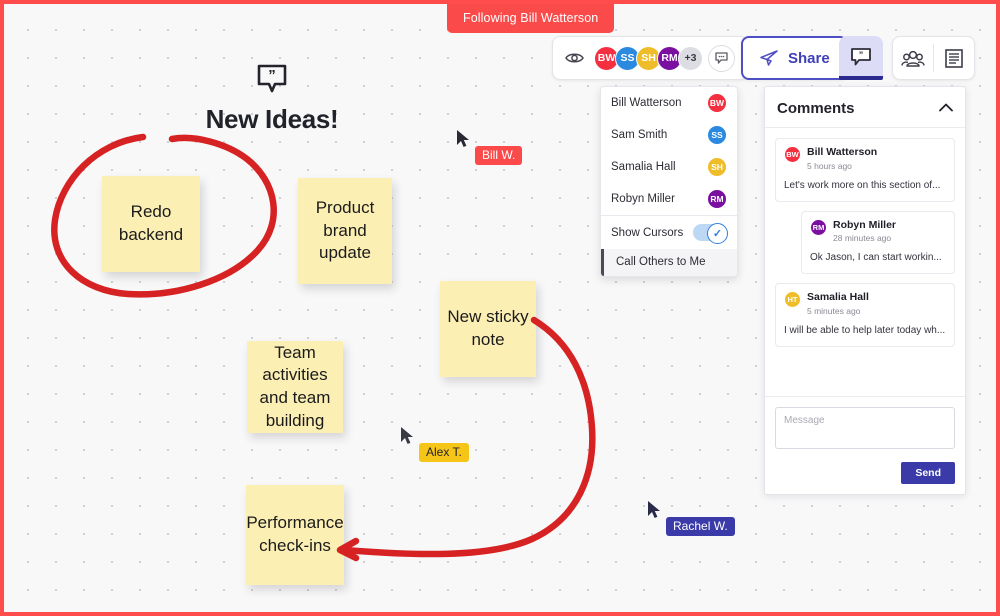 Image resolution: width=1000 pixels, height=616 pixels. I want to click on eye-icon, so click(574, 58).